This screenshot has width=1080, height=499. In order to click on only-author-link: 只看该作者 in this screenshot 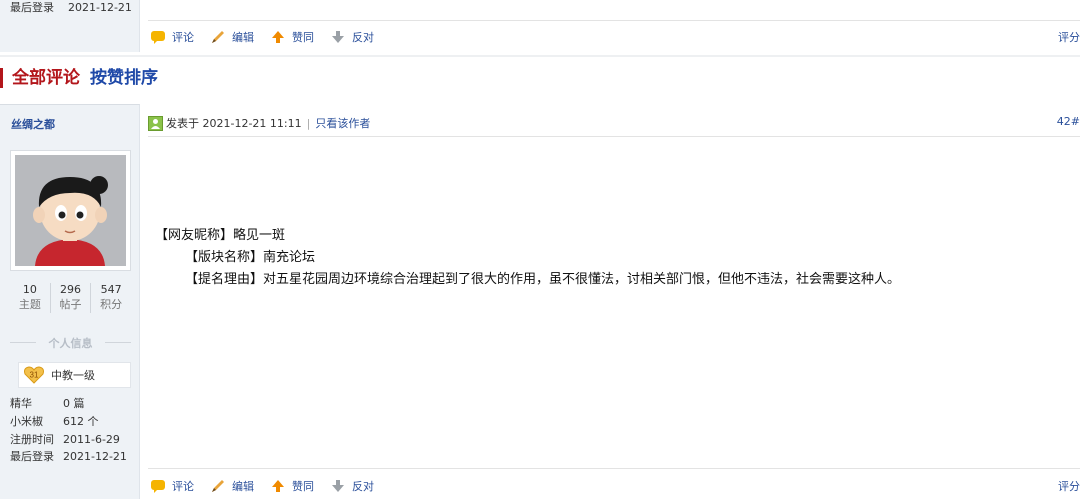, I will do `click(342, 123)`.